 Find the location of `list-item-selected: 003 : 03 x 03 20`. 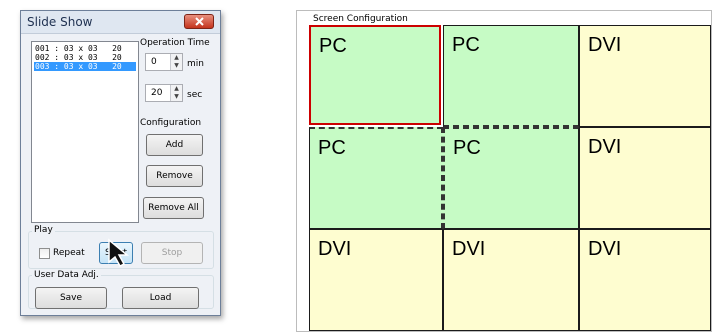

list-item-selected: 003 : 03 x 03 20 is located at coordinates (85, 66).